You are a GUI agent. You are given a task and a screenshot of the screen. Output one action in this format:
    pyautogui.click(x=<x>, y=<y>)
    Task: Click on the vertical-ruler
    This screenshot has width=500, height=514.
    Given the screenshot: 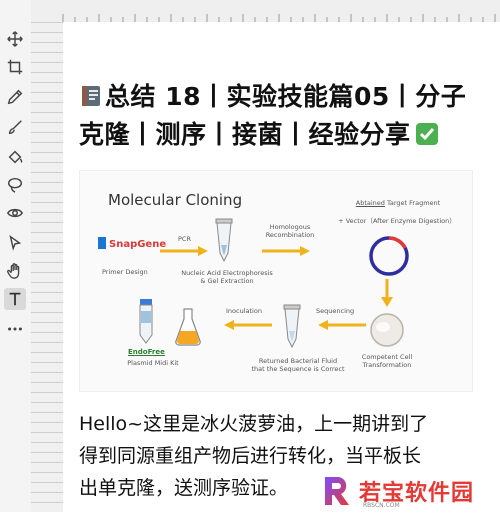 What is the action you would take?
    pyautogui.click(x=47, y=267)
    